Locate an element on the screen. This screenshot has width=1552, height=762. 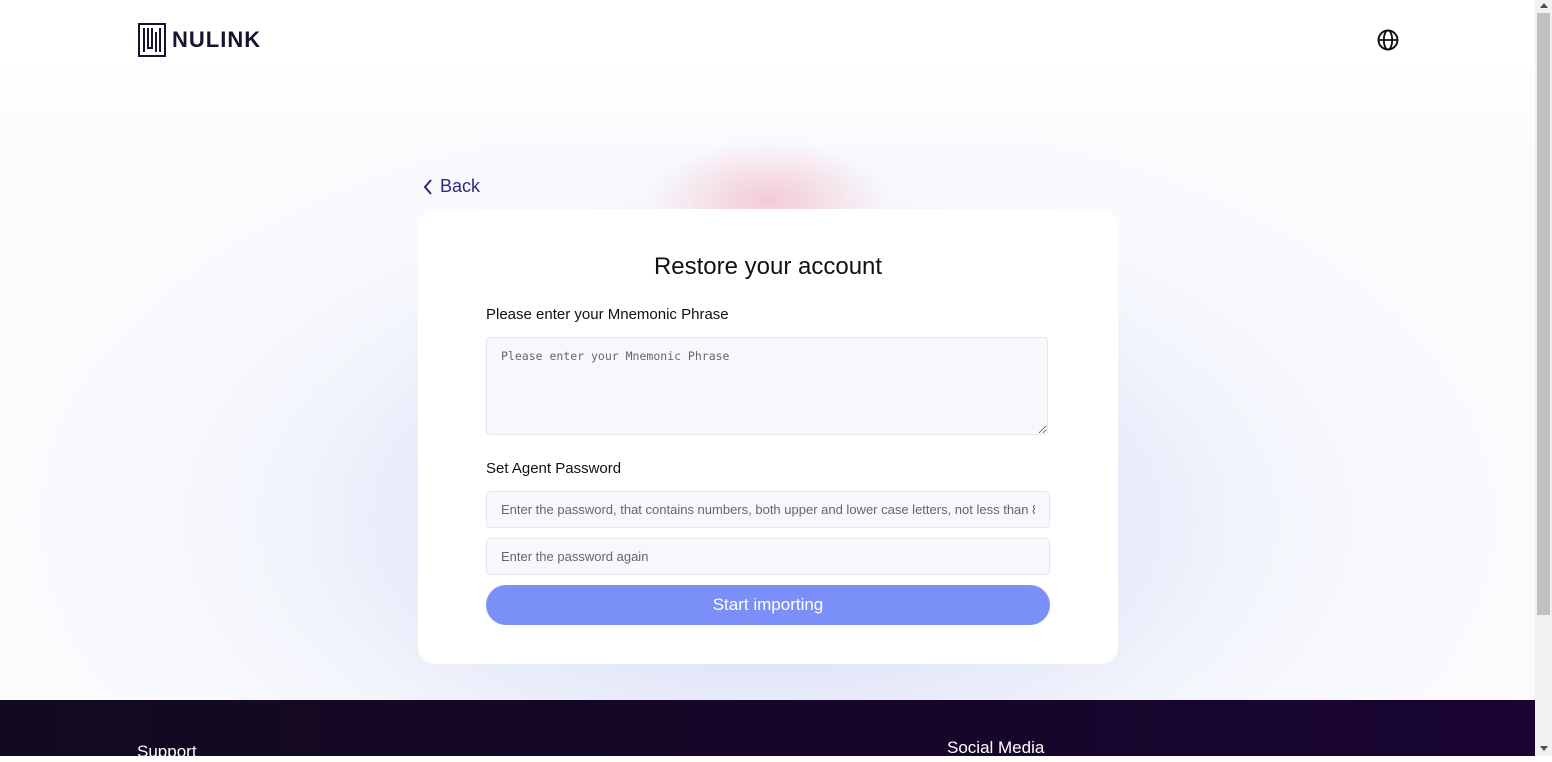
scroll-up-arrow-icon is located at coordinates (1544, 5).